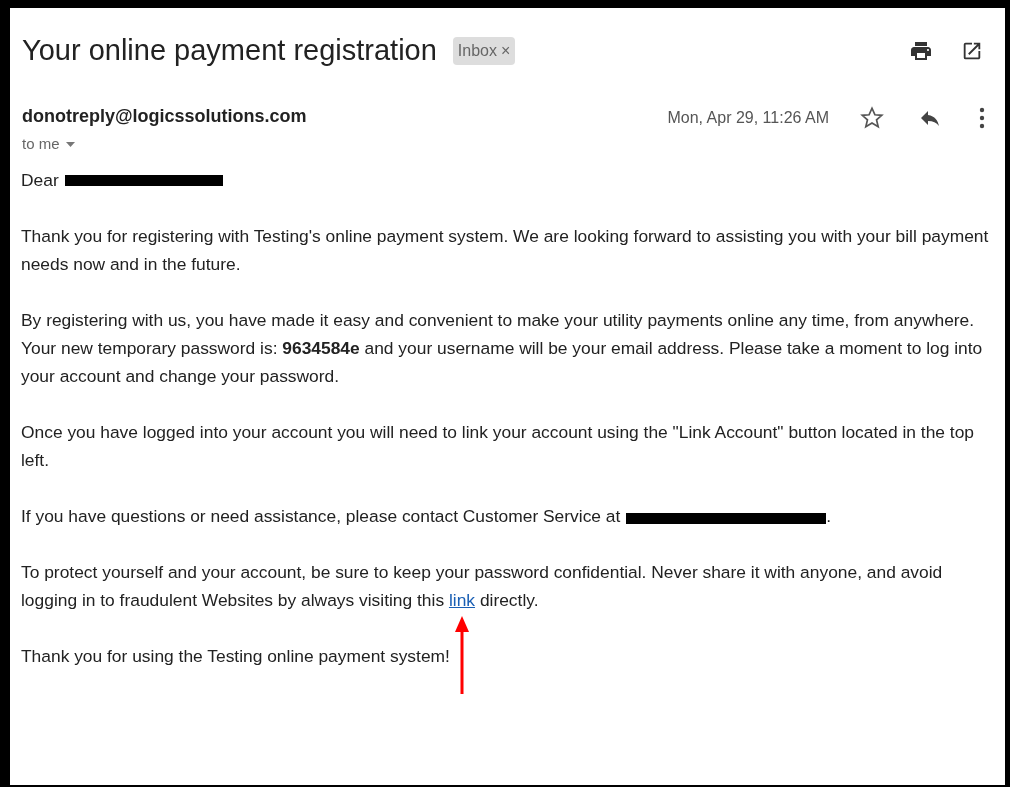 The image size is (1010, 787). Describe the element at coordinates (498, 446) in the screenshot. I see `body-text: Once you have logged into your account you will need to link your account using the "Link Account" button located in the top left.` at that location.